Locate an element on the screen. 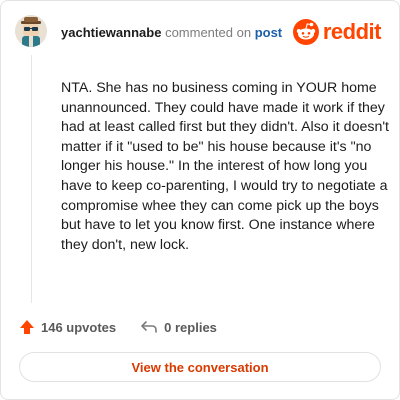 The height and width of the screenshot is (400, 400). post-link: post is located at coordinates (268, 32).